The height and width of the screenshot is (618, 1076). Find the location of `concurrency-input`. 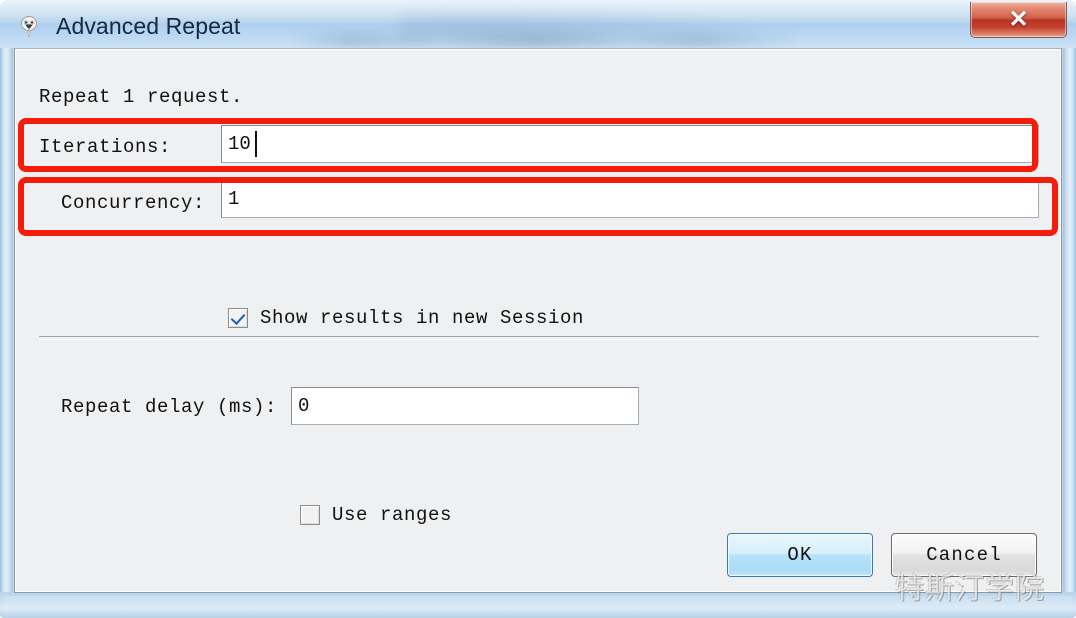

concurrency-input is located at coordinates (630, 199).